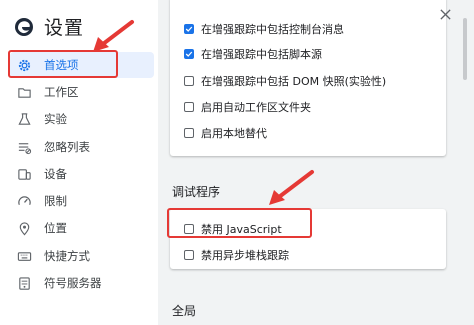  I want to click on option-auto-workspace: 启用自动工作区文件夹, so click(247, 107).